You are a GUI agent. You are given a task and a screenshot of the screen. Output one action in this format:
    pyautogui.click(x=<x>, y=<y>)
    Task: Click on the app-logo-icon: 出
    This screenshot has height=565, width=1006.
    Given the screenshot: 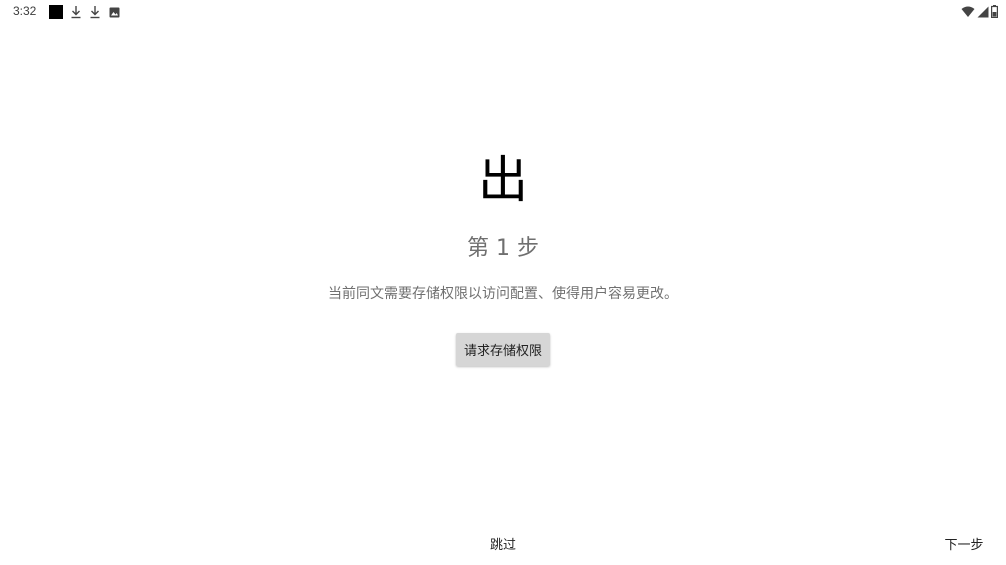 What is the action you would take?
    pyautogui.click(x=503, y=180)
    